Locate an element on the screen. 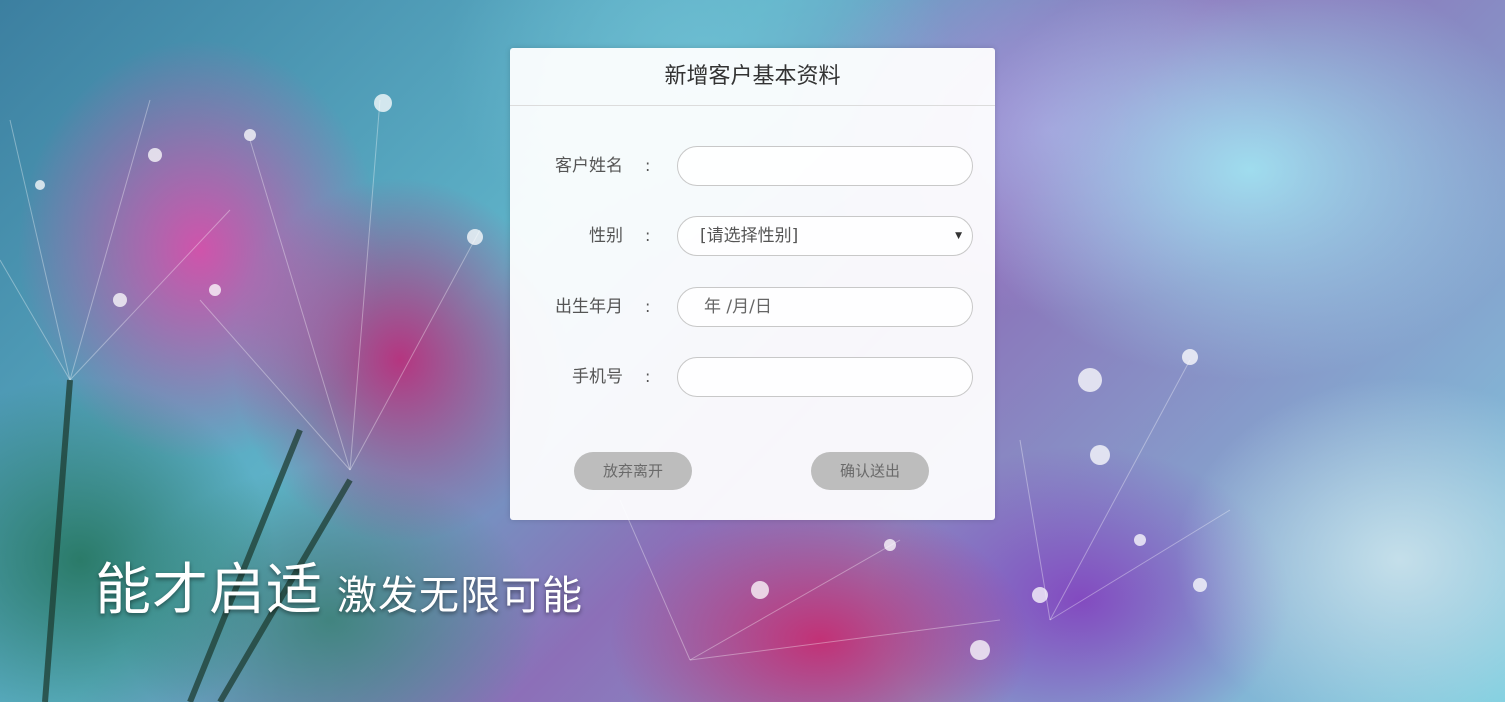  submit-button: 确认送出 is located at coordinates (870, 471).